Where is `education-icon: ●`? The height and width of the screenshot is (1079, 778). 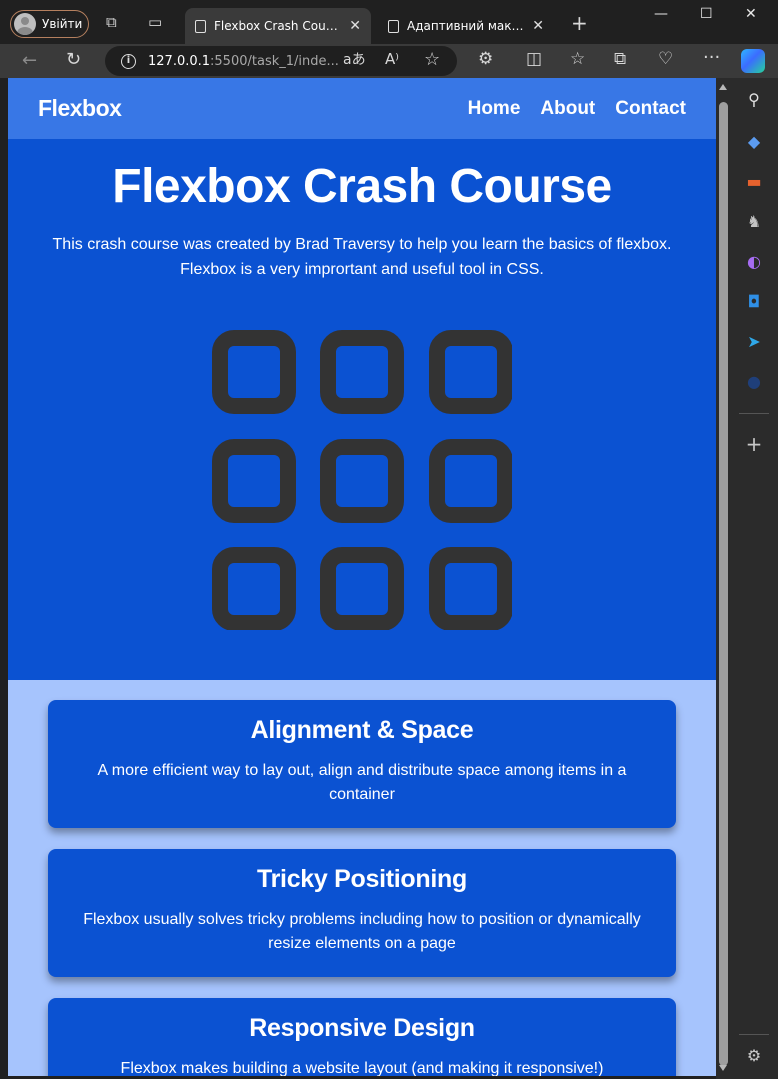
education-icon: ● is located at coordinates (754, 382).